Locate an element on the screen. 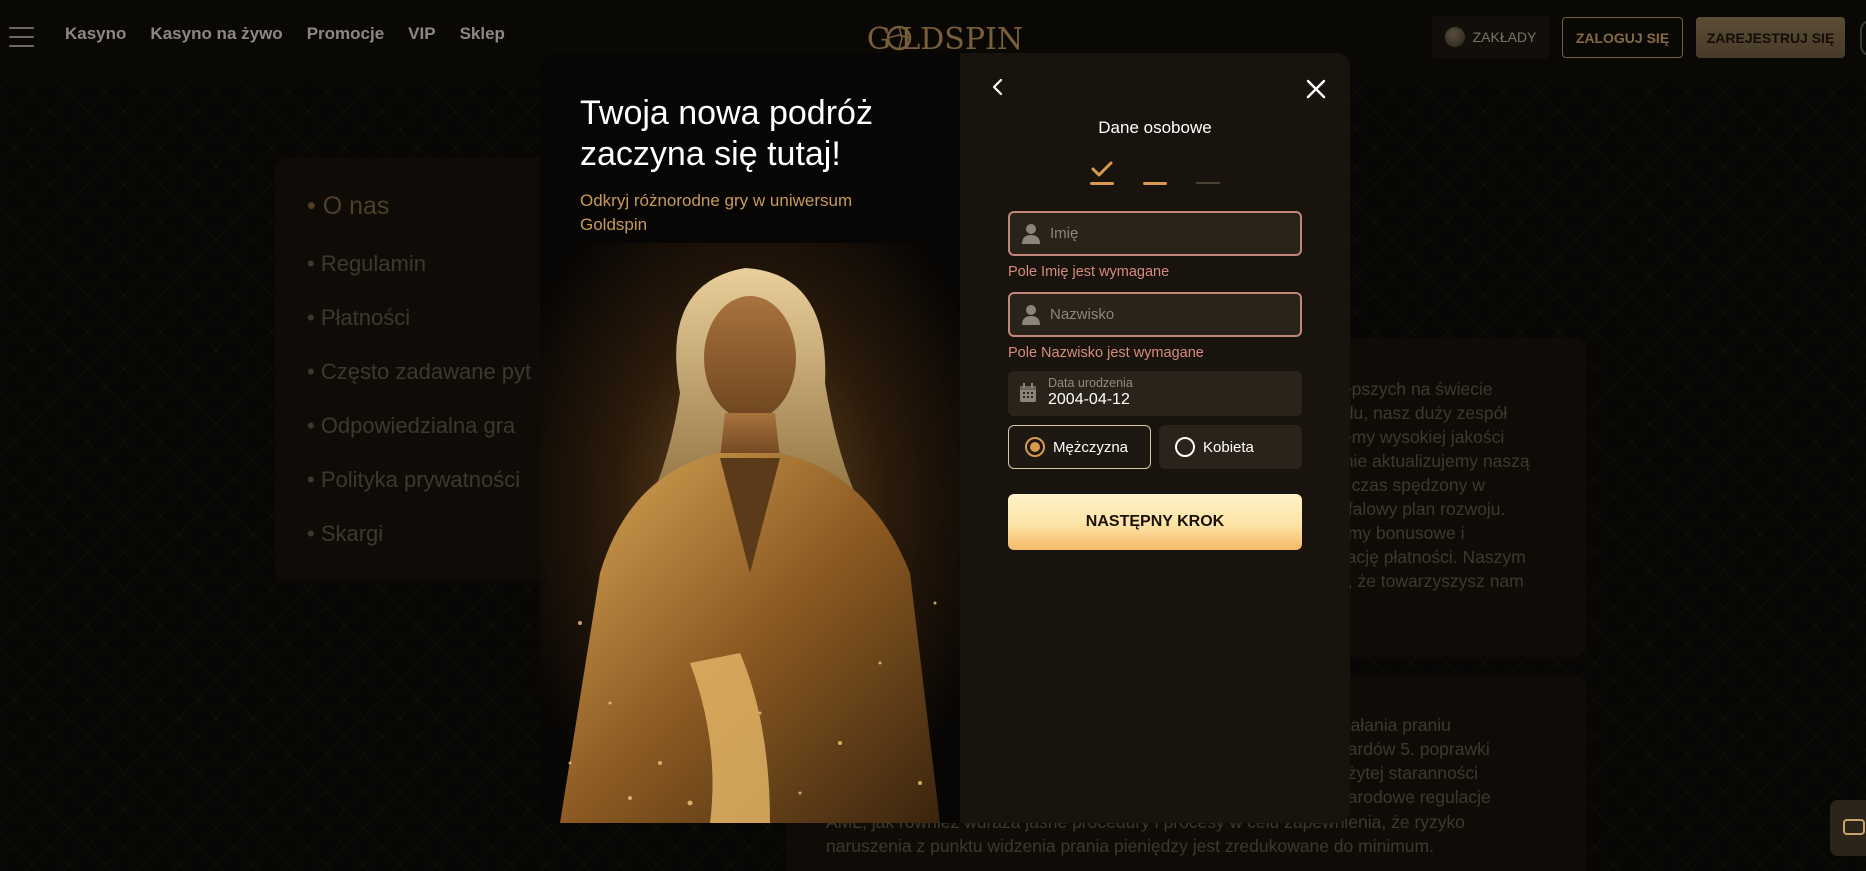 Image resolution: width=1866 pixels, height=871 pixels. step-2-indicator is located at coordinates (1155, 183).